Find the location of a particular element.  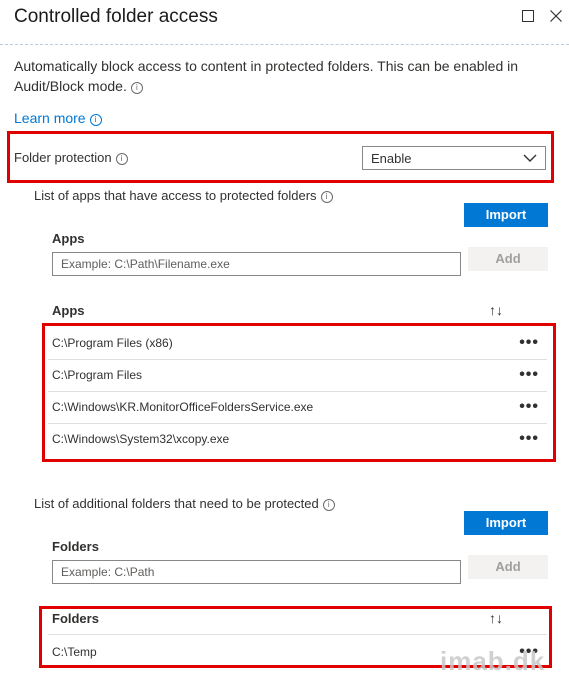

list-item-path: C:\Temp is located at coordinates (74, 652).